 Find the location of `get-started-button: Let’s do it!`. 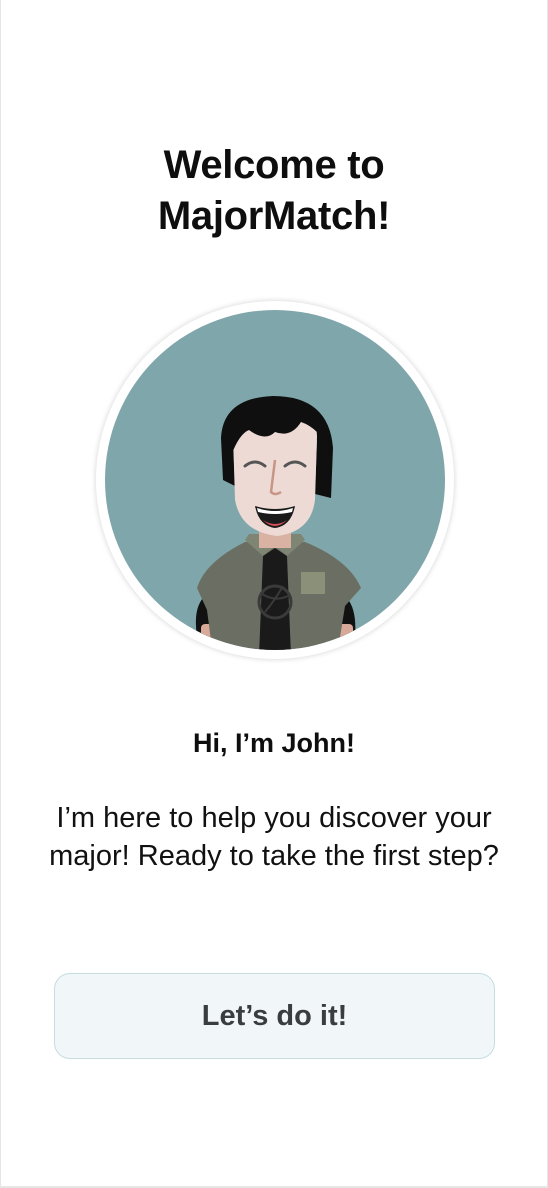

get-started-button: Let’s do it! is located at coordinates (274, 1016).